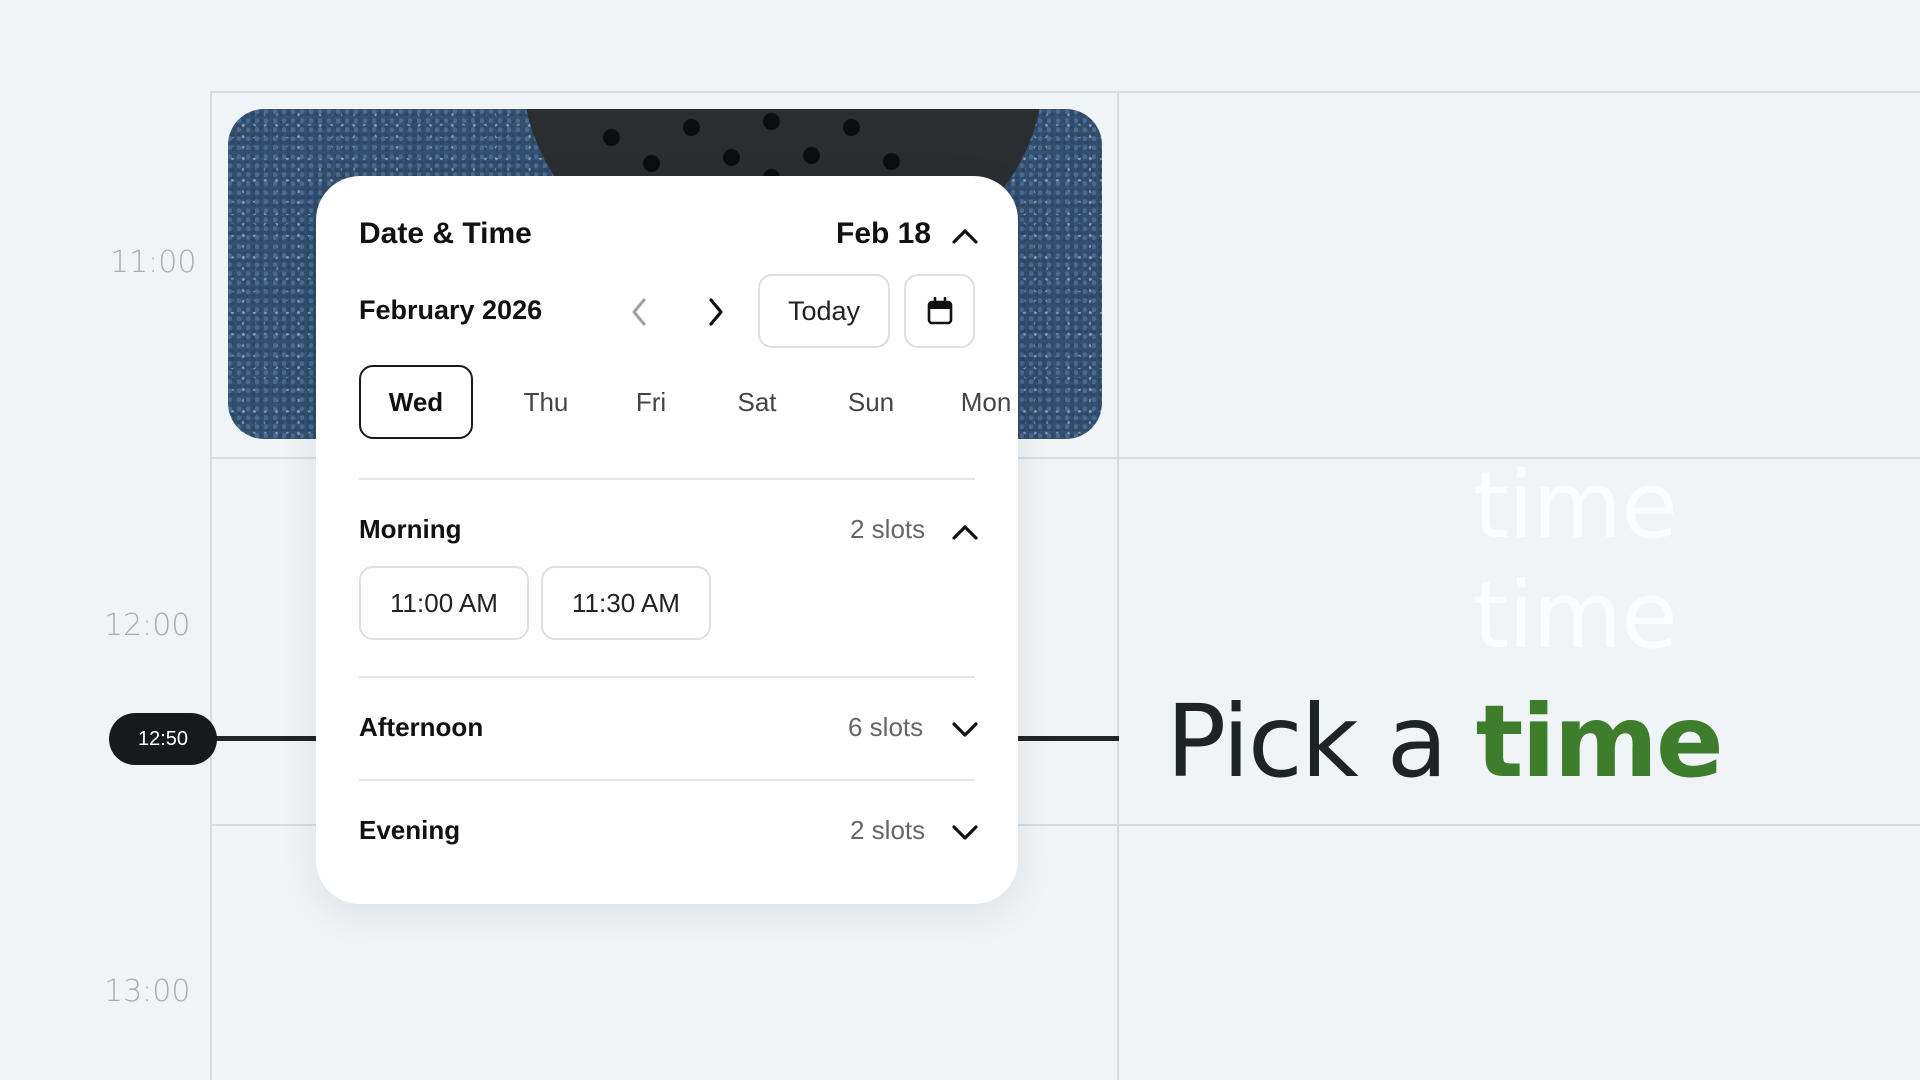 This screenshot has width=1920, height=1080. I want to click on hour-label: 12:00, so click(147, 625).